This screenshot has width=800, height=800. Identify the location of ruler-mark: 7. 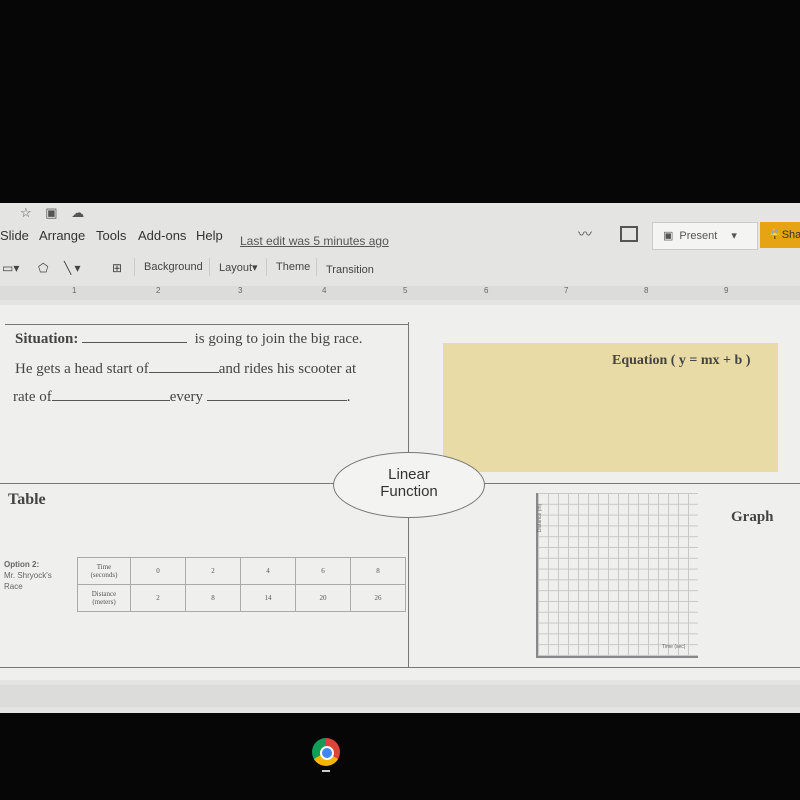
(566, 290).